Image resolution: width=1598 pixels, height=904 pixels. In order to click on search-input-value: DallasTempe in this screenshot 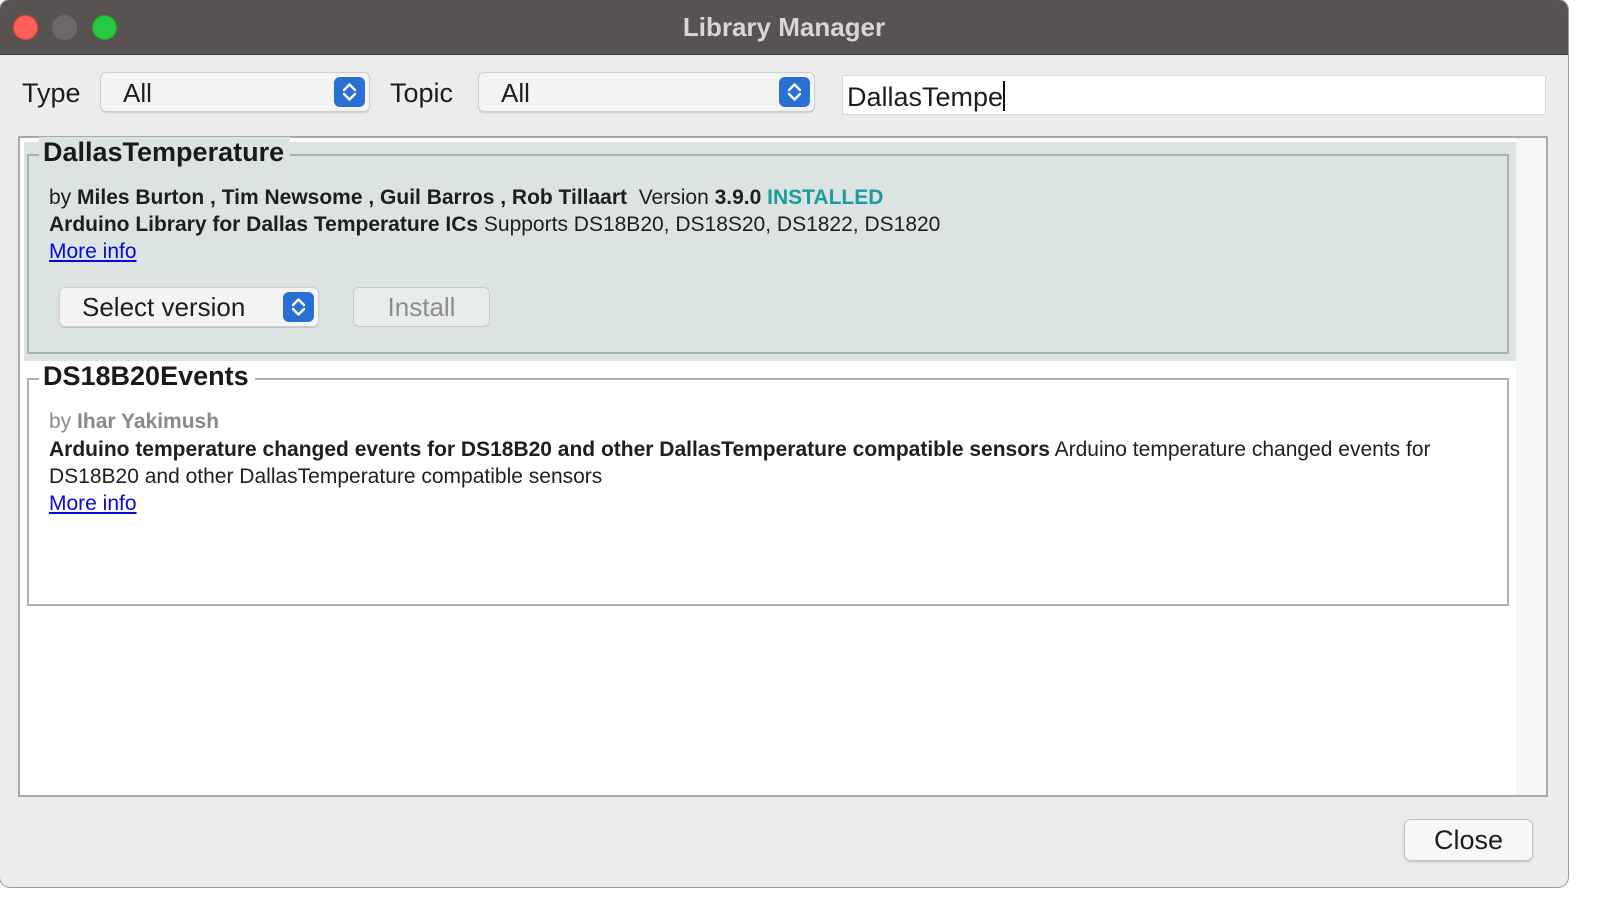, I will do `click(925, 97)`.